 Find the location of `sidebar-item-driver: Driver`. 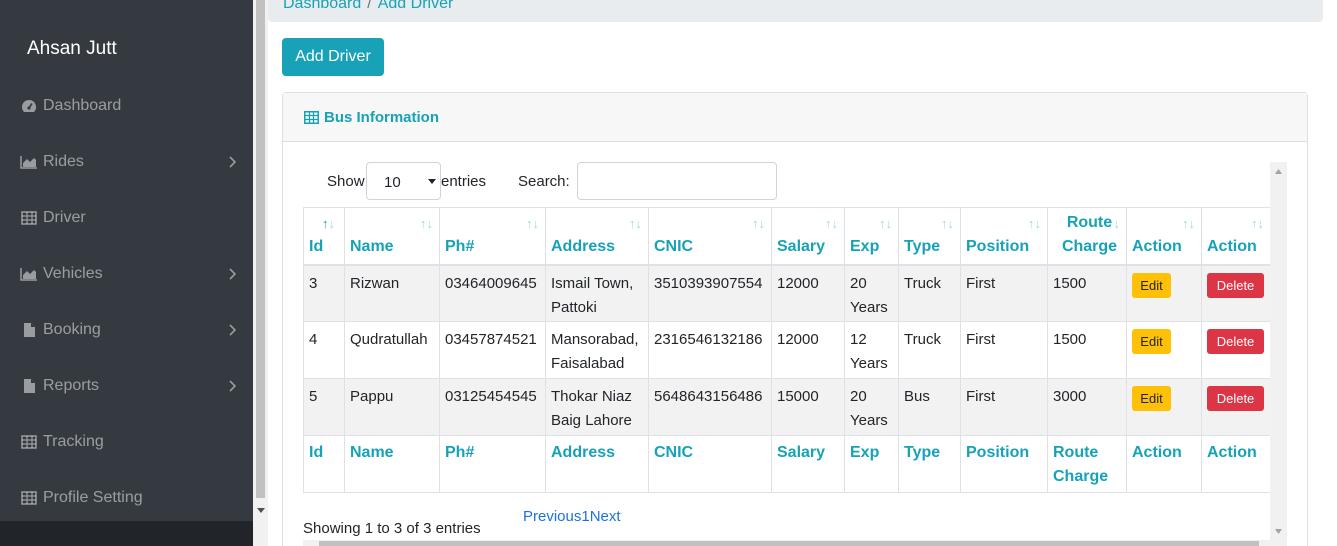

sidebar-item-driver: Driver is located at coordinates (126, 218).